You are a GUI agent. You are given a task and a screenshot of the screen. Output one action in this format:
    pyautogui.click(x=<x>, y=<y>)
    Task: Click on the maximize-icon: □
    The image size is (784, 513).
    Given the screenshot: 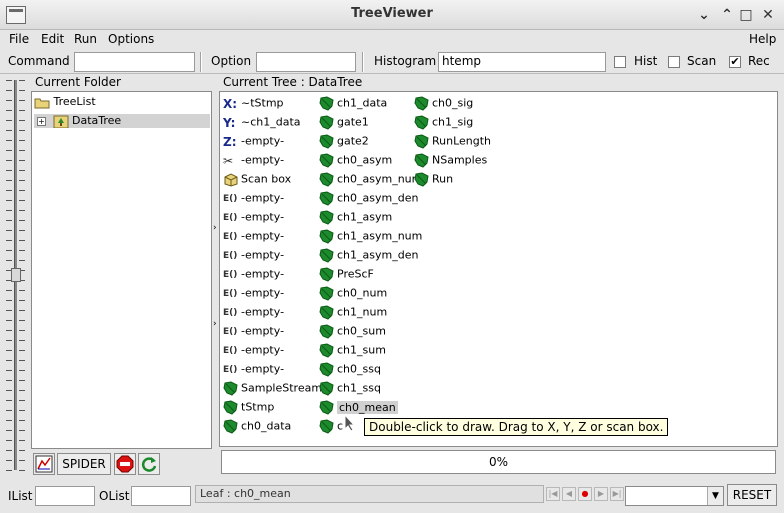 What is the action you would take?
    pyautogui.click(x=746, y=15)
    